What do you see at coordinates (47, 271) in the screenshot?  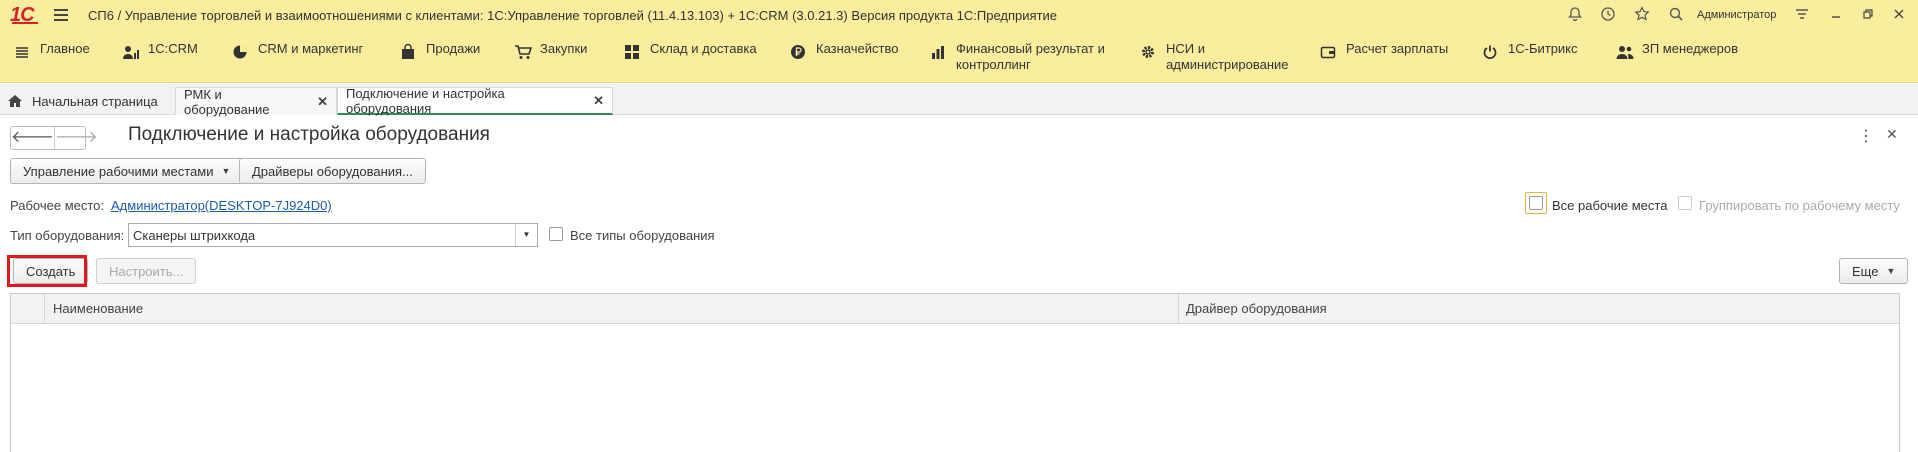 I see `create-button-highlight` at bounding box center [47, 271].